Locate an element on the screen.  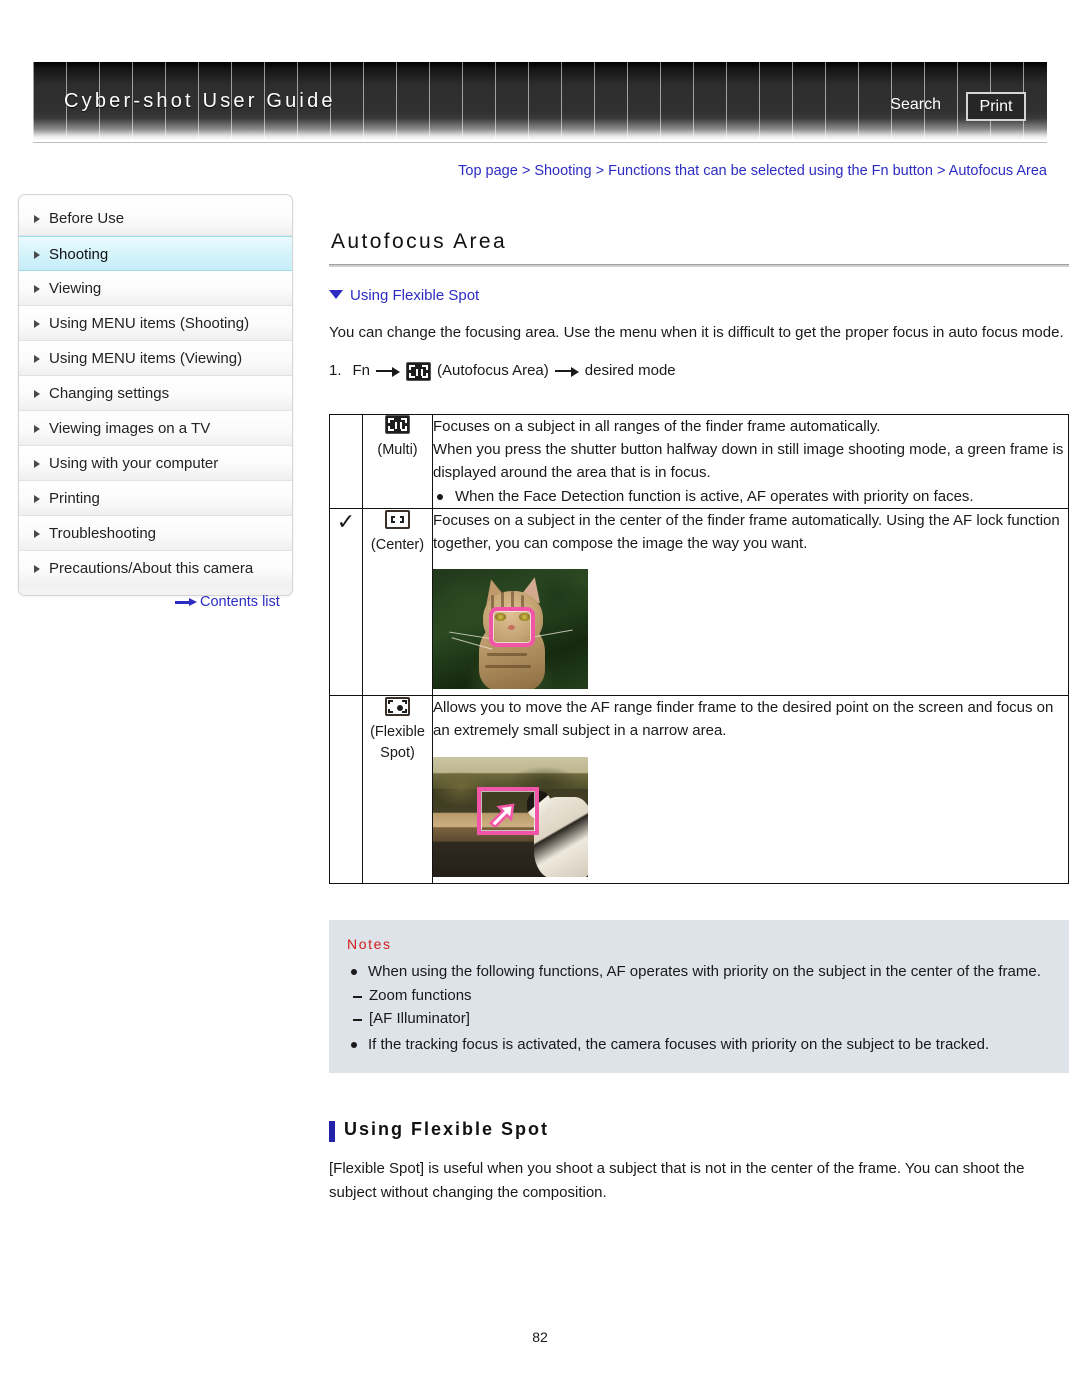
sidebar-item-label: Viewing images on a TV is located at coordinates (130, 428).